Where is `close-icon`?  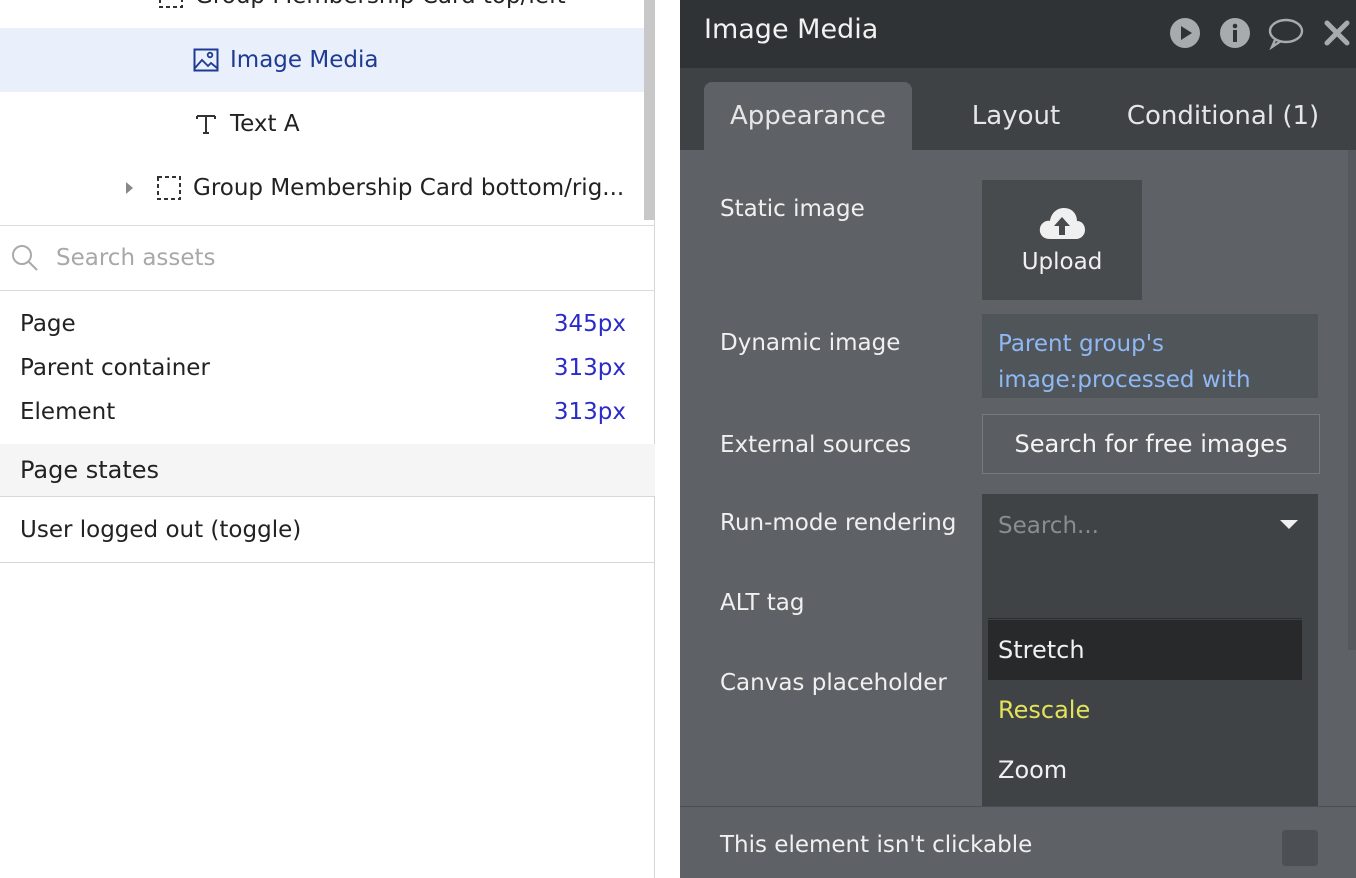
close-icon is located at coordinates (1337, 33).